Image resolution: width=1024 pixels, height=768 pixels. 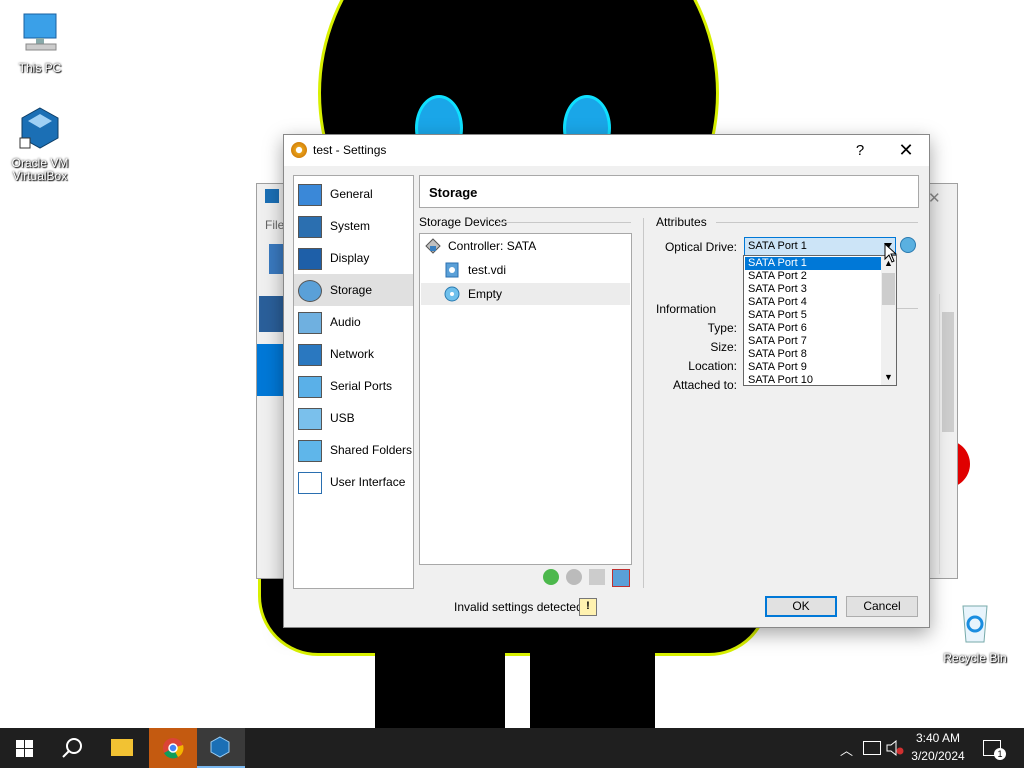 I want to click on optical-drive-label: Optical Drive:, so click(x=700, y=247).